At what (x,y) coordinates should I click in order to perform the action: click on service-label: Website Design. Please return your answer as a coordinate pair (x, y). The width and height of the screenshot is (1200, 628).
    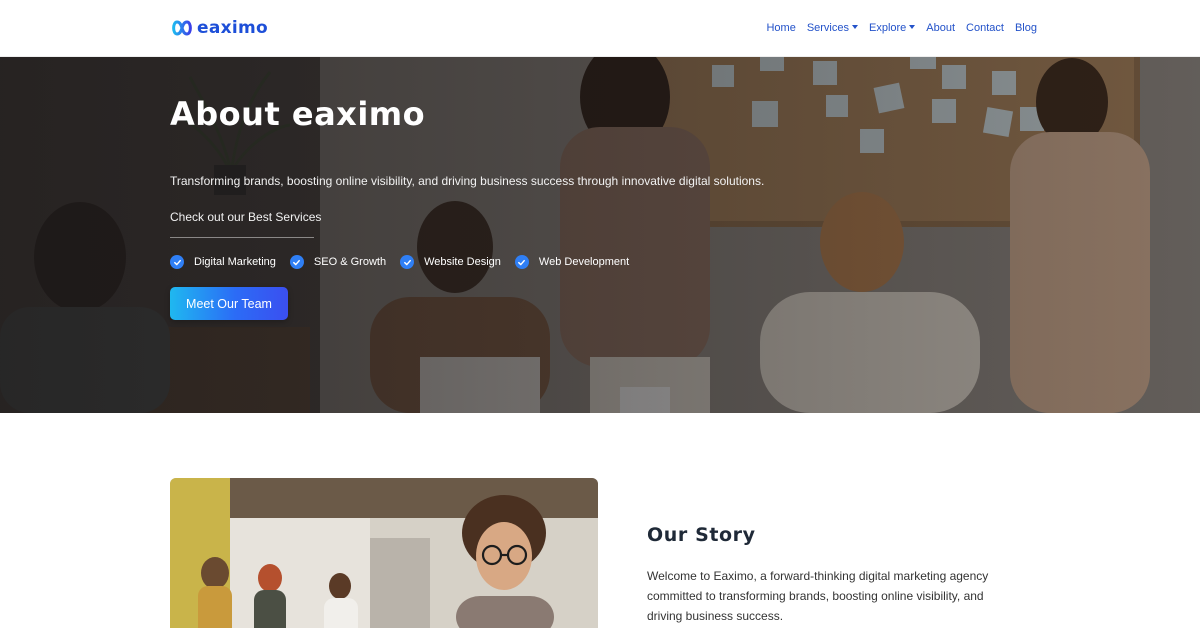
    Looking at the image, I should click on (462, 262).